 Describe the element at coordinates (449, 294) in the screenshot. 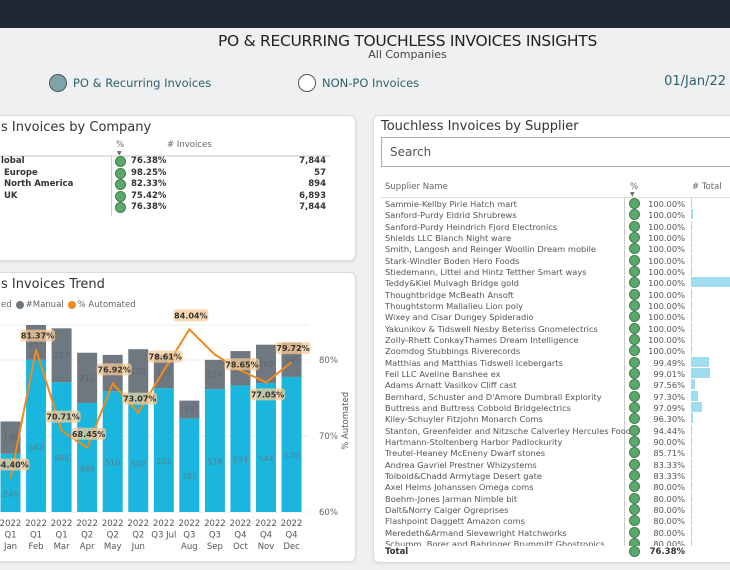

I see `supplier-name: Thoughtbridge McBeath Ansoft` at that location.